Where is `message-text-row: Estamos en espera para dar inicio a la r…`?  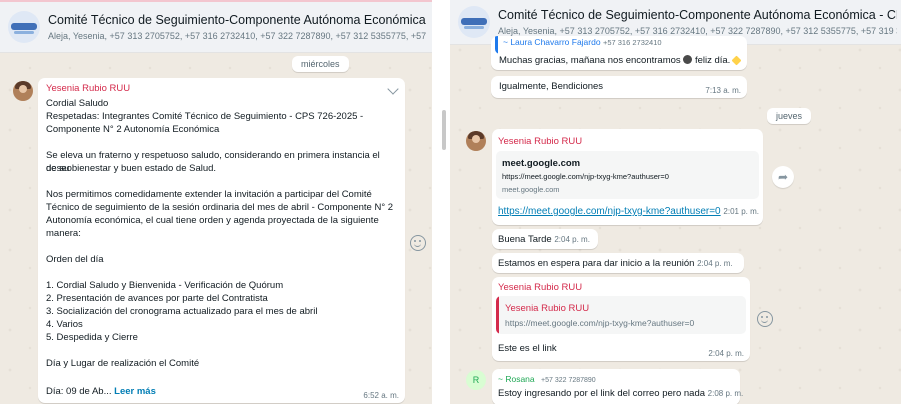 message-text-row: Estamos en espera para dar inicio a la r… is located at coordinates (615, 263).